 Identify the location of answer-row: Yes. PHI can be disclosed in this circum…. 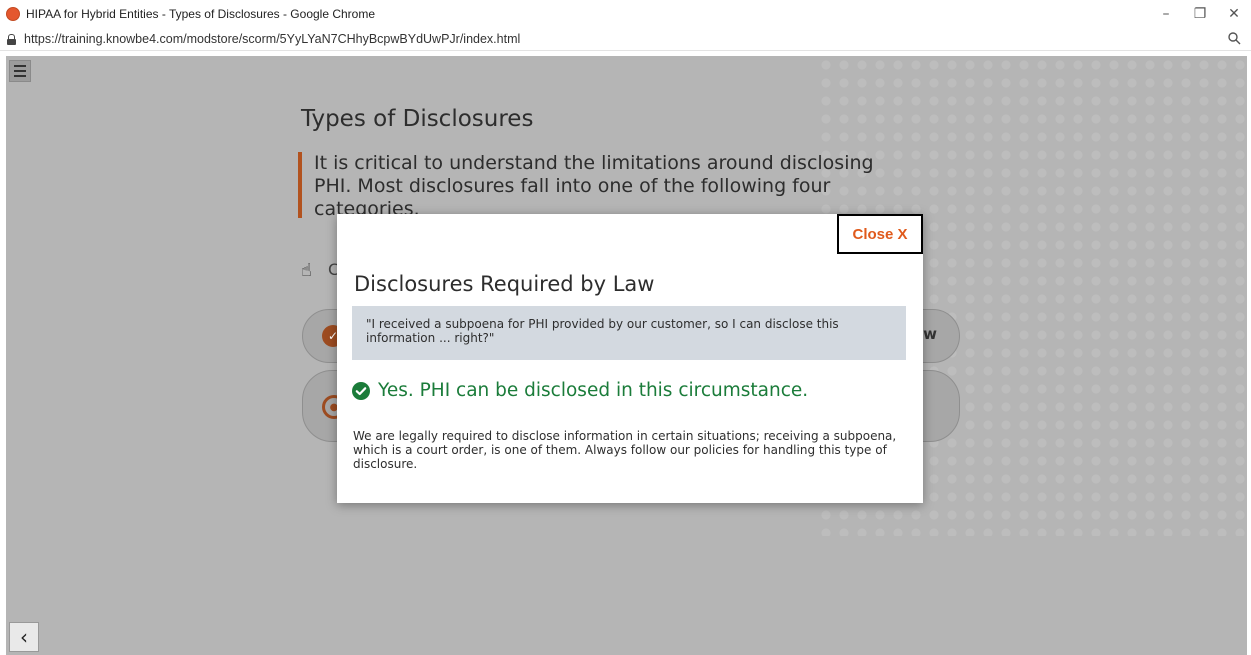
(580, 390).